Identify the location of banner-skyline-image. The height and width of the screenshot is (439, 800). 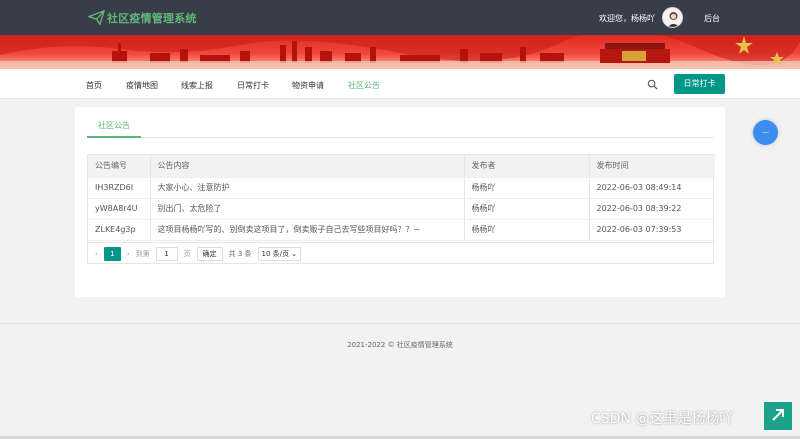
(400, 52).